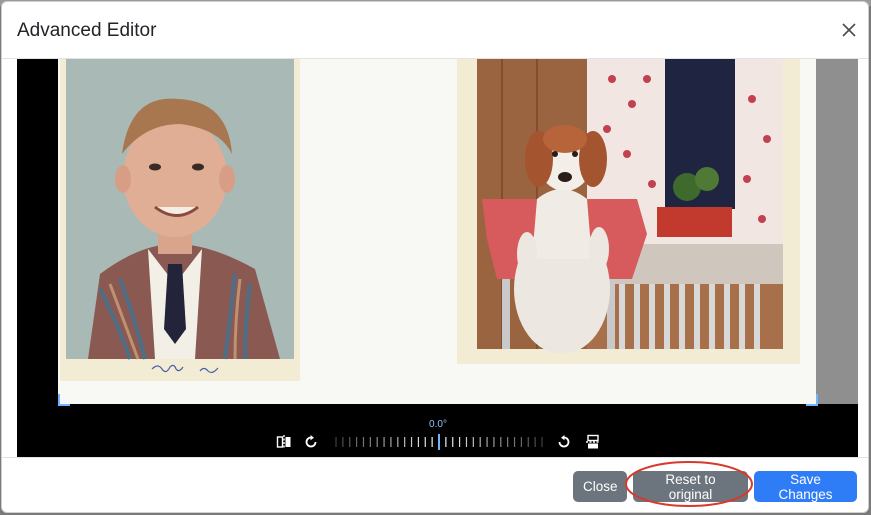 The width and height of the screenshot is (871, 515). What do you see at coordinates (311, 442) in the screenshot?
I see `rotate-clockwise-icon` at bounding box center [311, 442].